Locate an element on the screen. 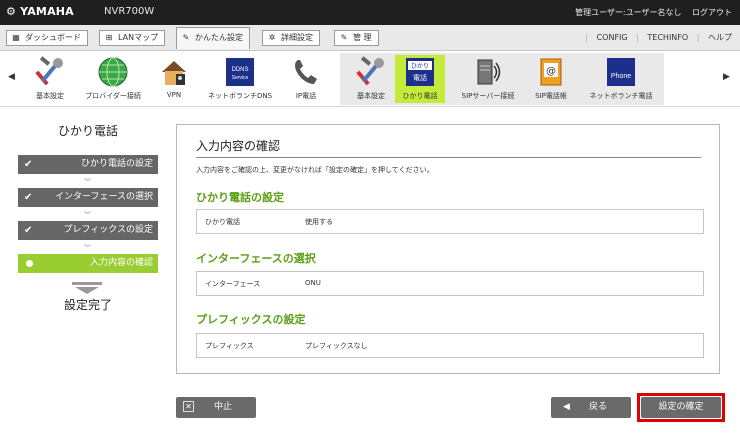 The width and height of the screenshot is (740, 434). wizard-icon: ✎ is located at coordinates (186, 37).